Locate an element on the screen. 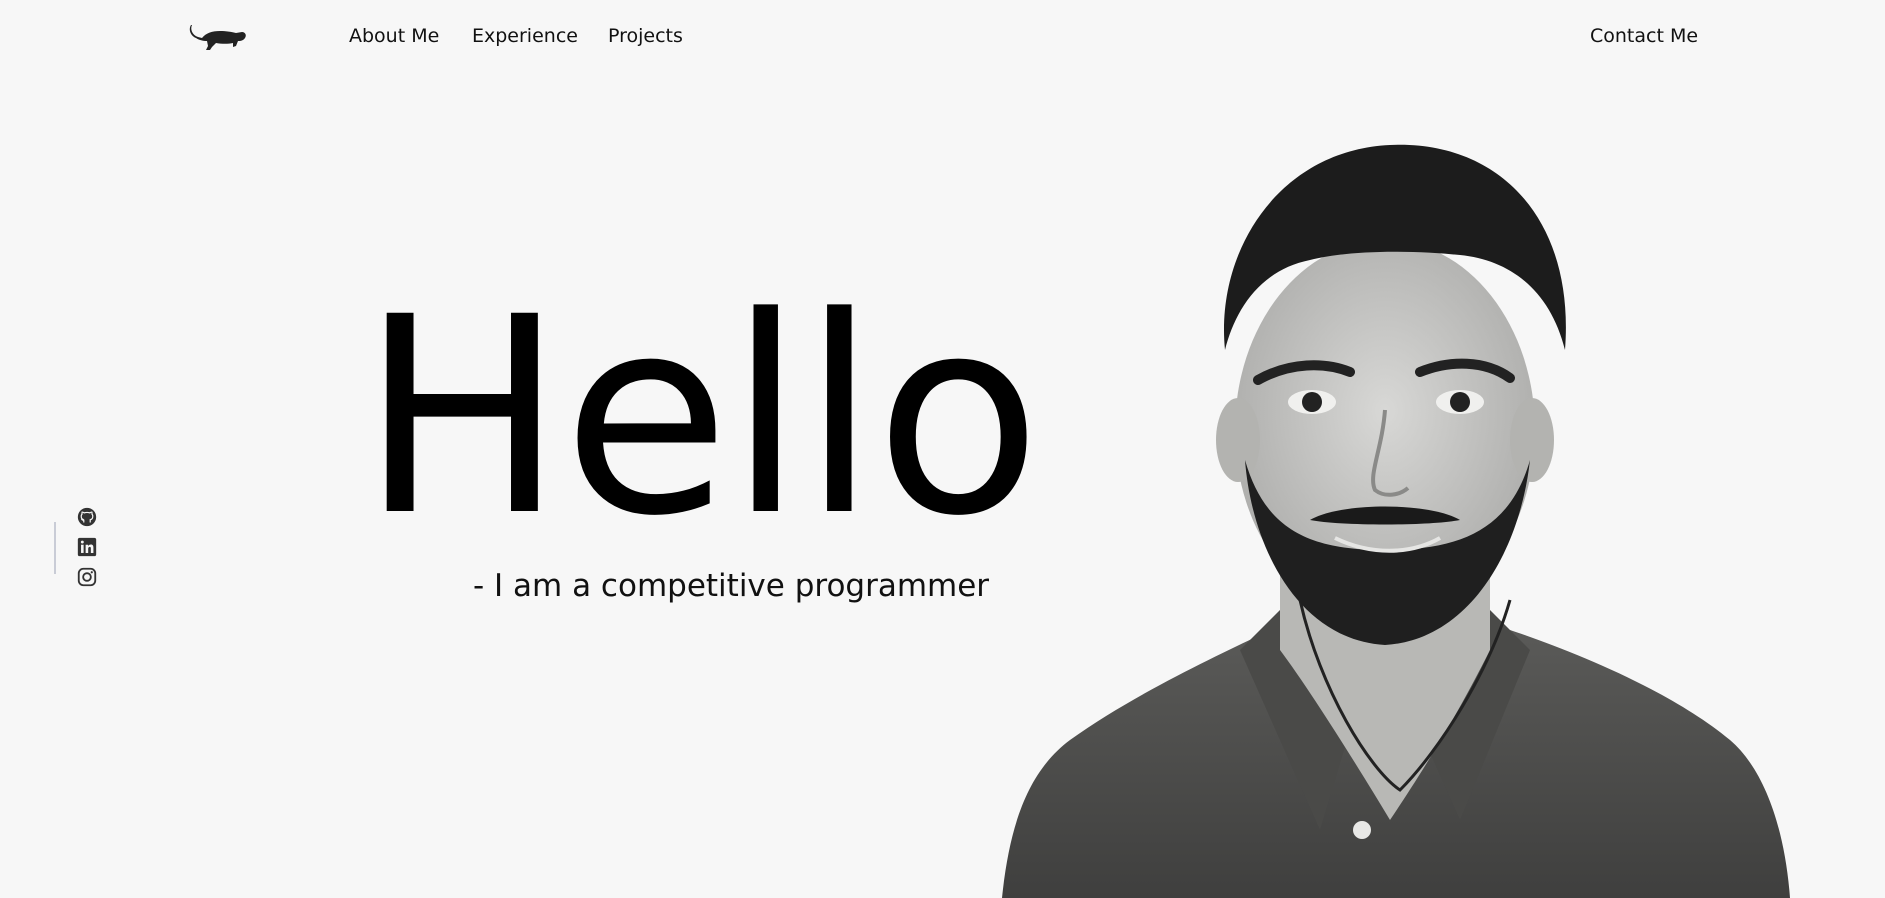 Image resolution: width=1885 pixels, height=898 pixels. hero-subtitle: - I am a competitive programmer is located at coordinates (731, 586).